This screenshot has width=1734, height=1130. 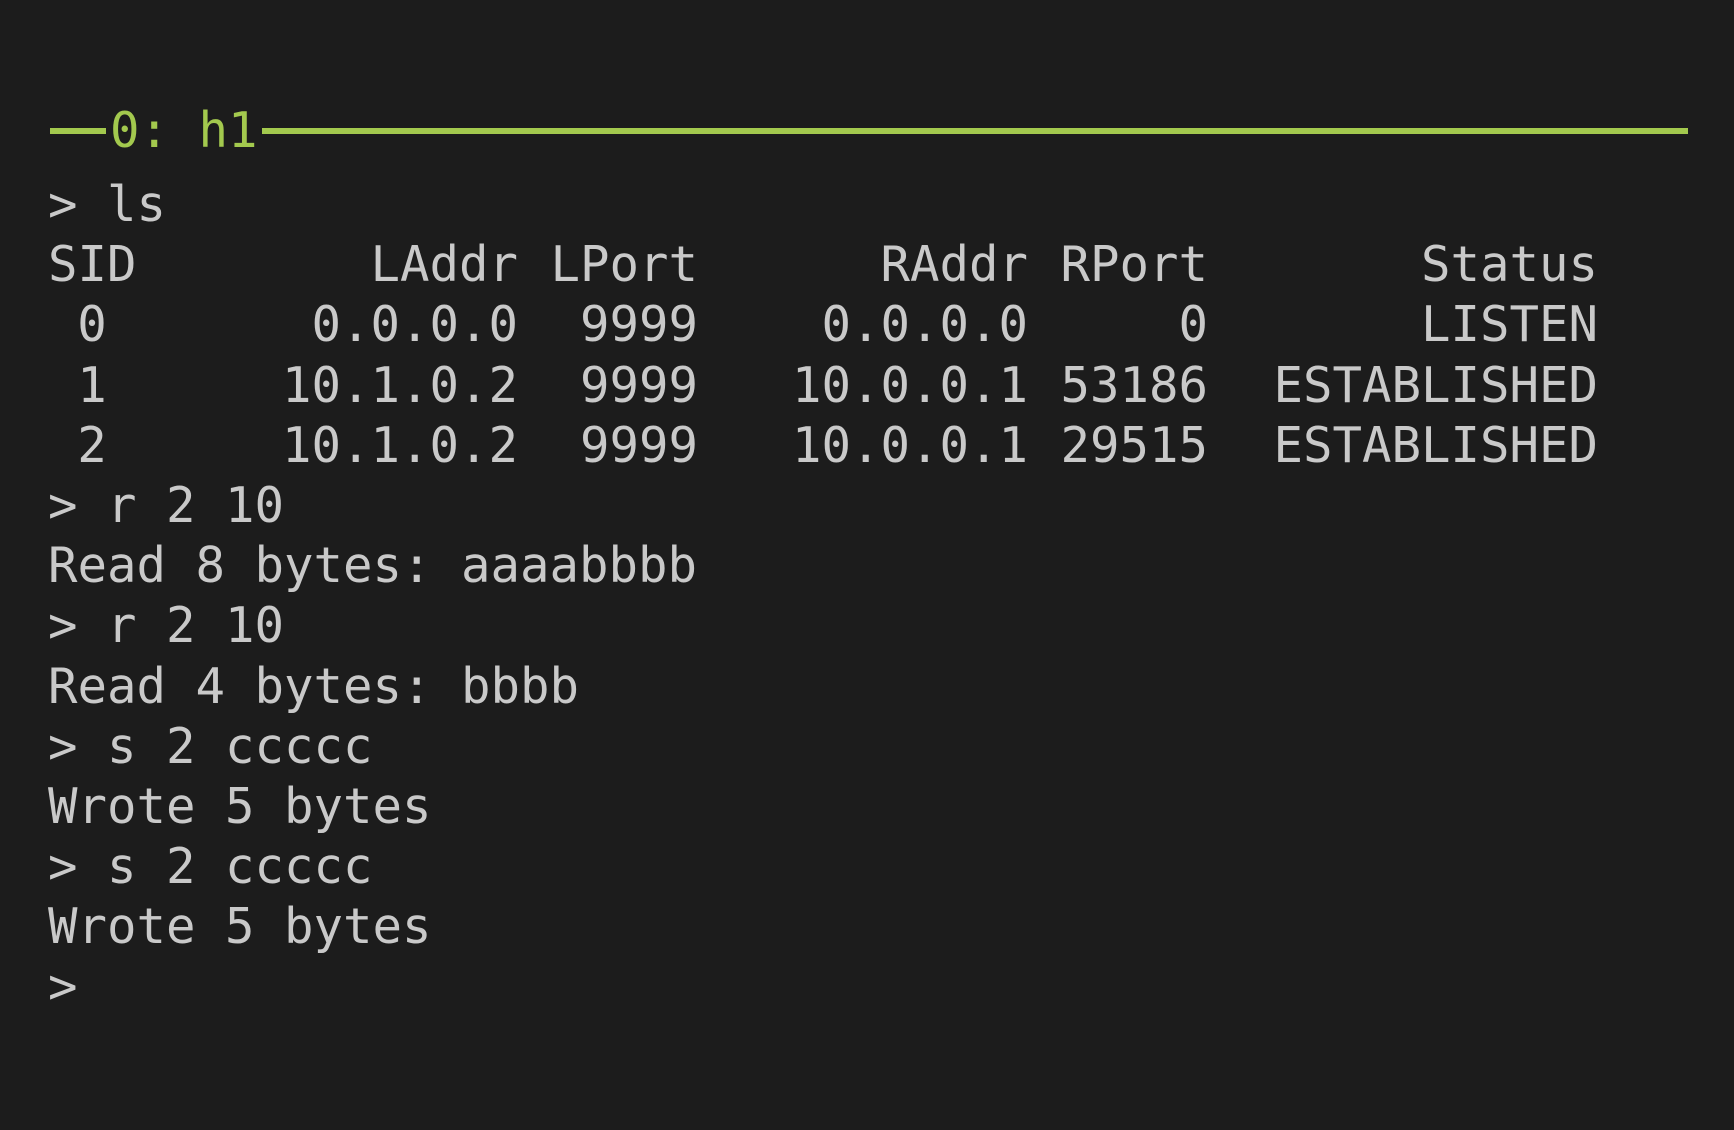 I want to click on cell-sid: 1, so click(x=92, y=385).